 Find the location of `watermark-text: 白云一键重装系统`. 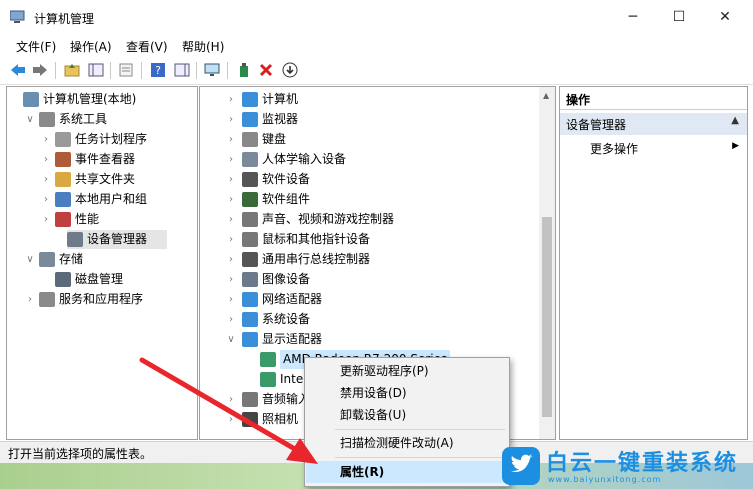

watermark-text: 白云一键重装系统 is located at coordinates (642, 463).